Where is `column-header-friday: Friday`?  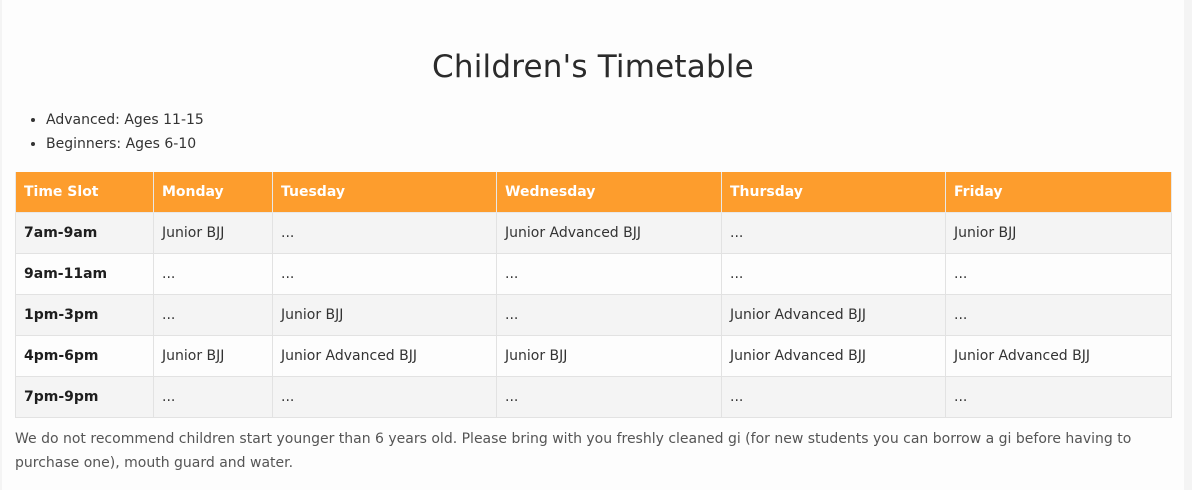
column-header-friday: Friday is located at coordinates (1058, 192).